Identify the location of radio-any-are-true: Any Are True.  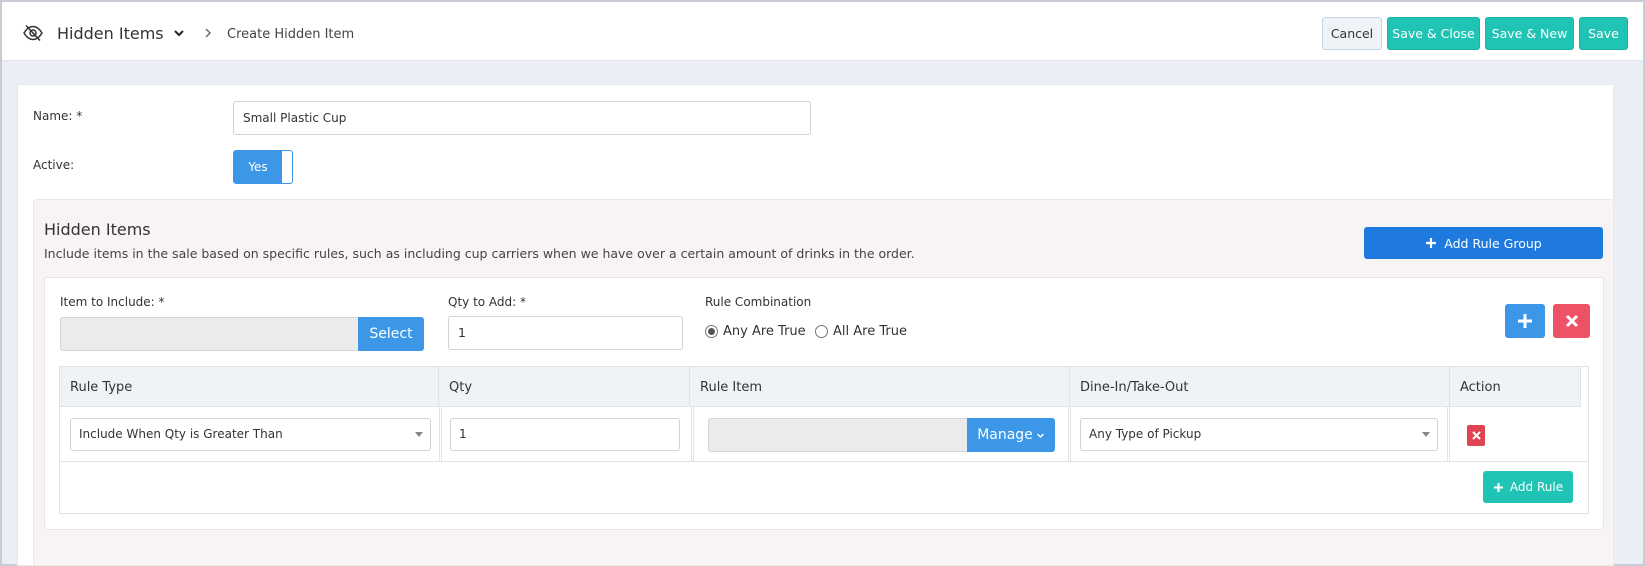
(755, 331).